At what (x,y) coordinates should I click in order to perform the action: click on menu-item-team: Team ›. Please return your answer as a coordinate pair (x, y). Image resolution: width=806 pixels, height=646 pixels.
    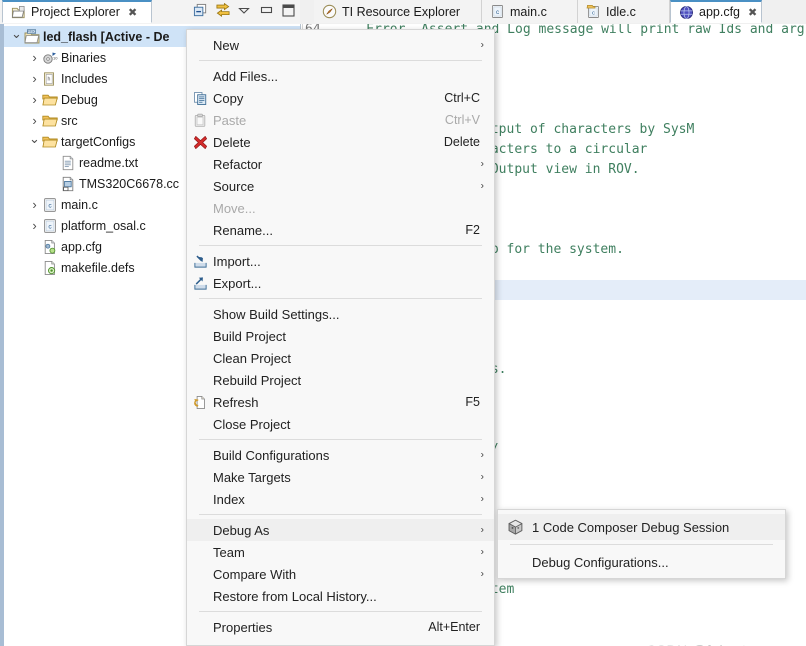
    Looking at the image, I should click on (340, 552).